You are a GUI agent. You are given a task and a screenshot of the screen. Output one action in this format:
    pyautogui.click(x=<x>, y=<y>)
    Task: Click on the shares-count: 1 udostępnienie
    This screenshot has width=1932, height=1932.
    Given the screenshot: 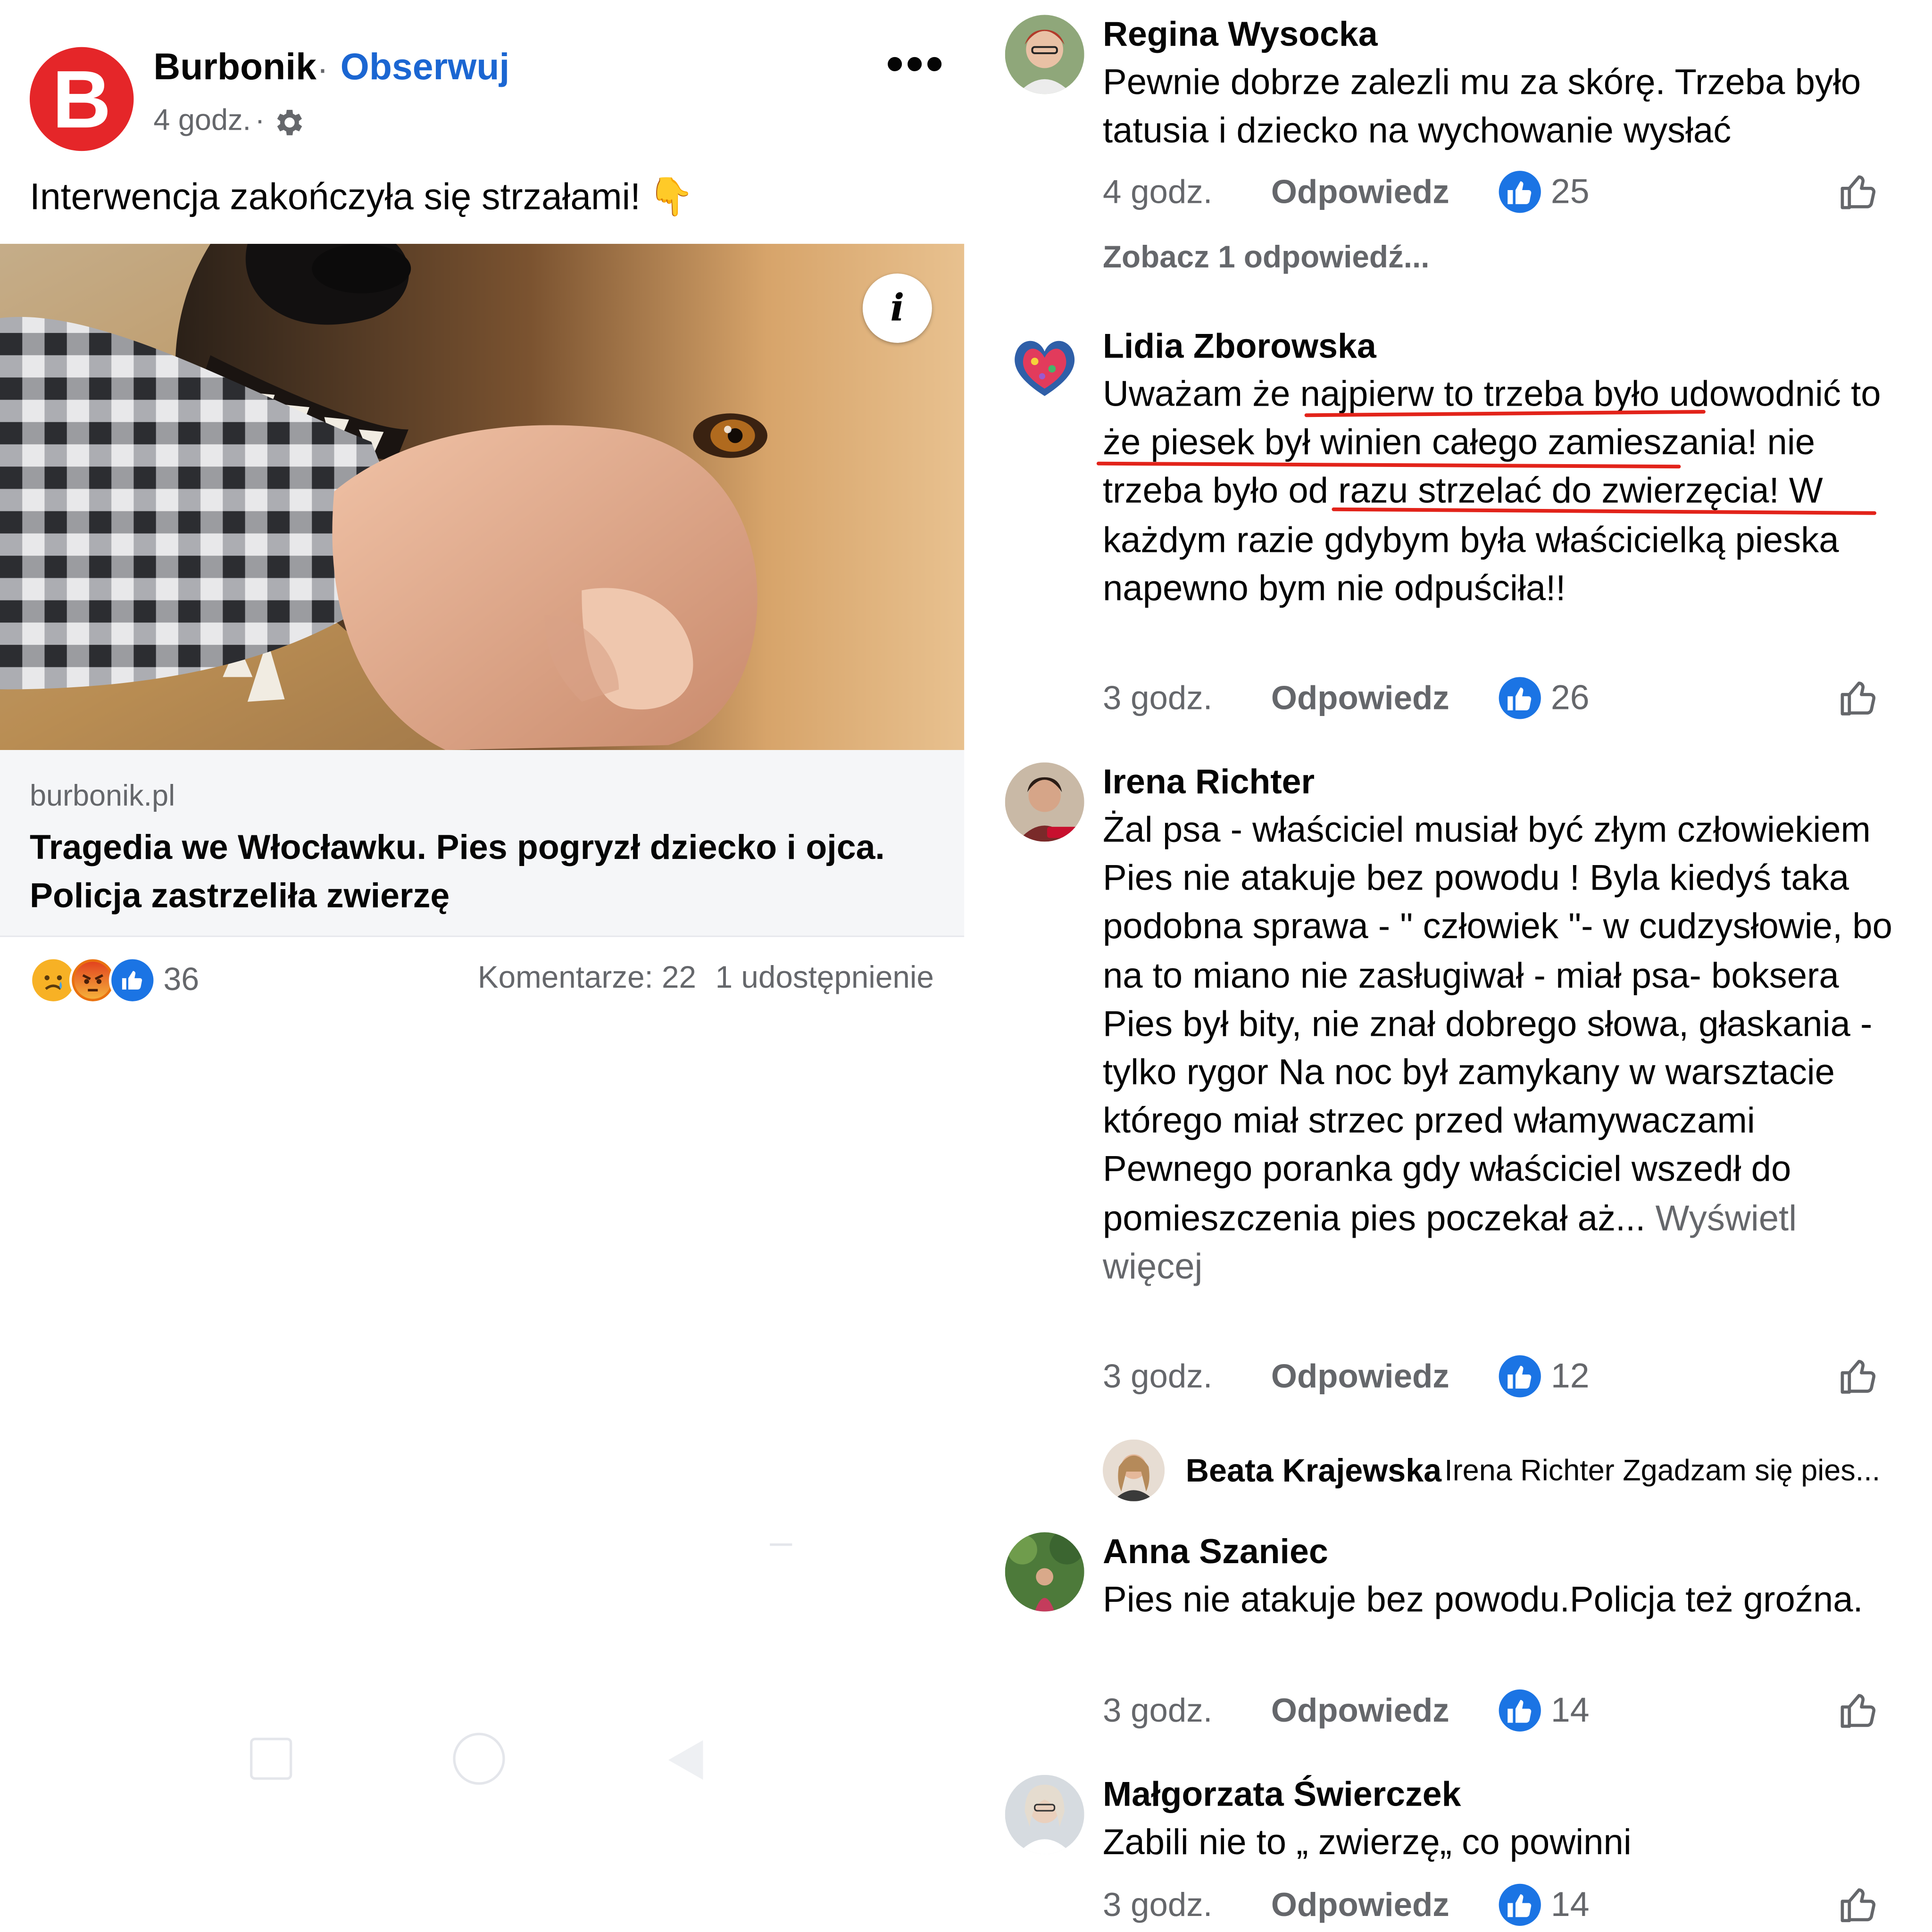 What is the action you would take?
    pyautogui.click(x=825, y=978)
    